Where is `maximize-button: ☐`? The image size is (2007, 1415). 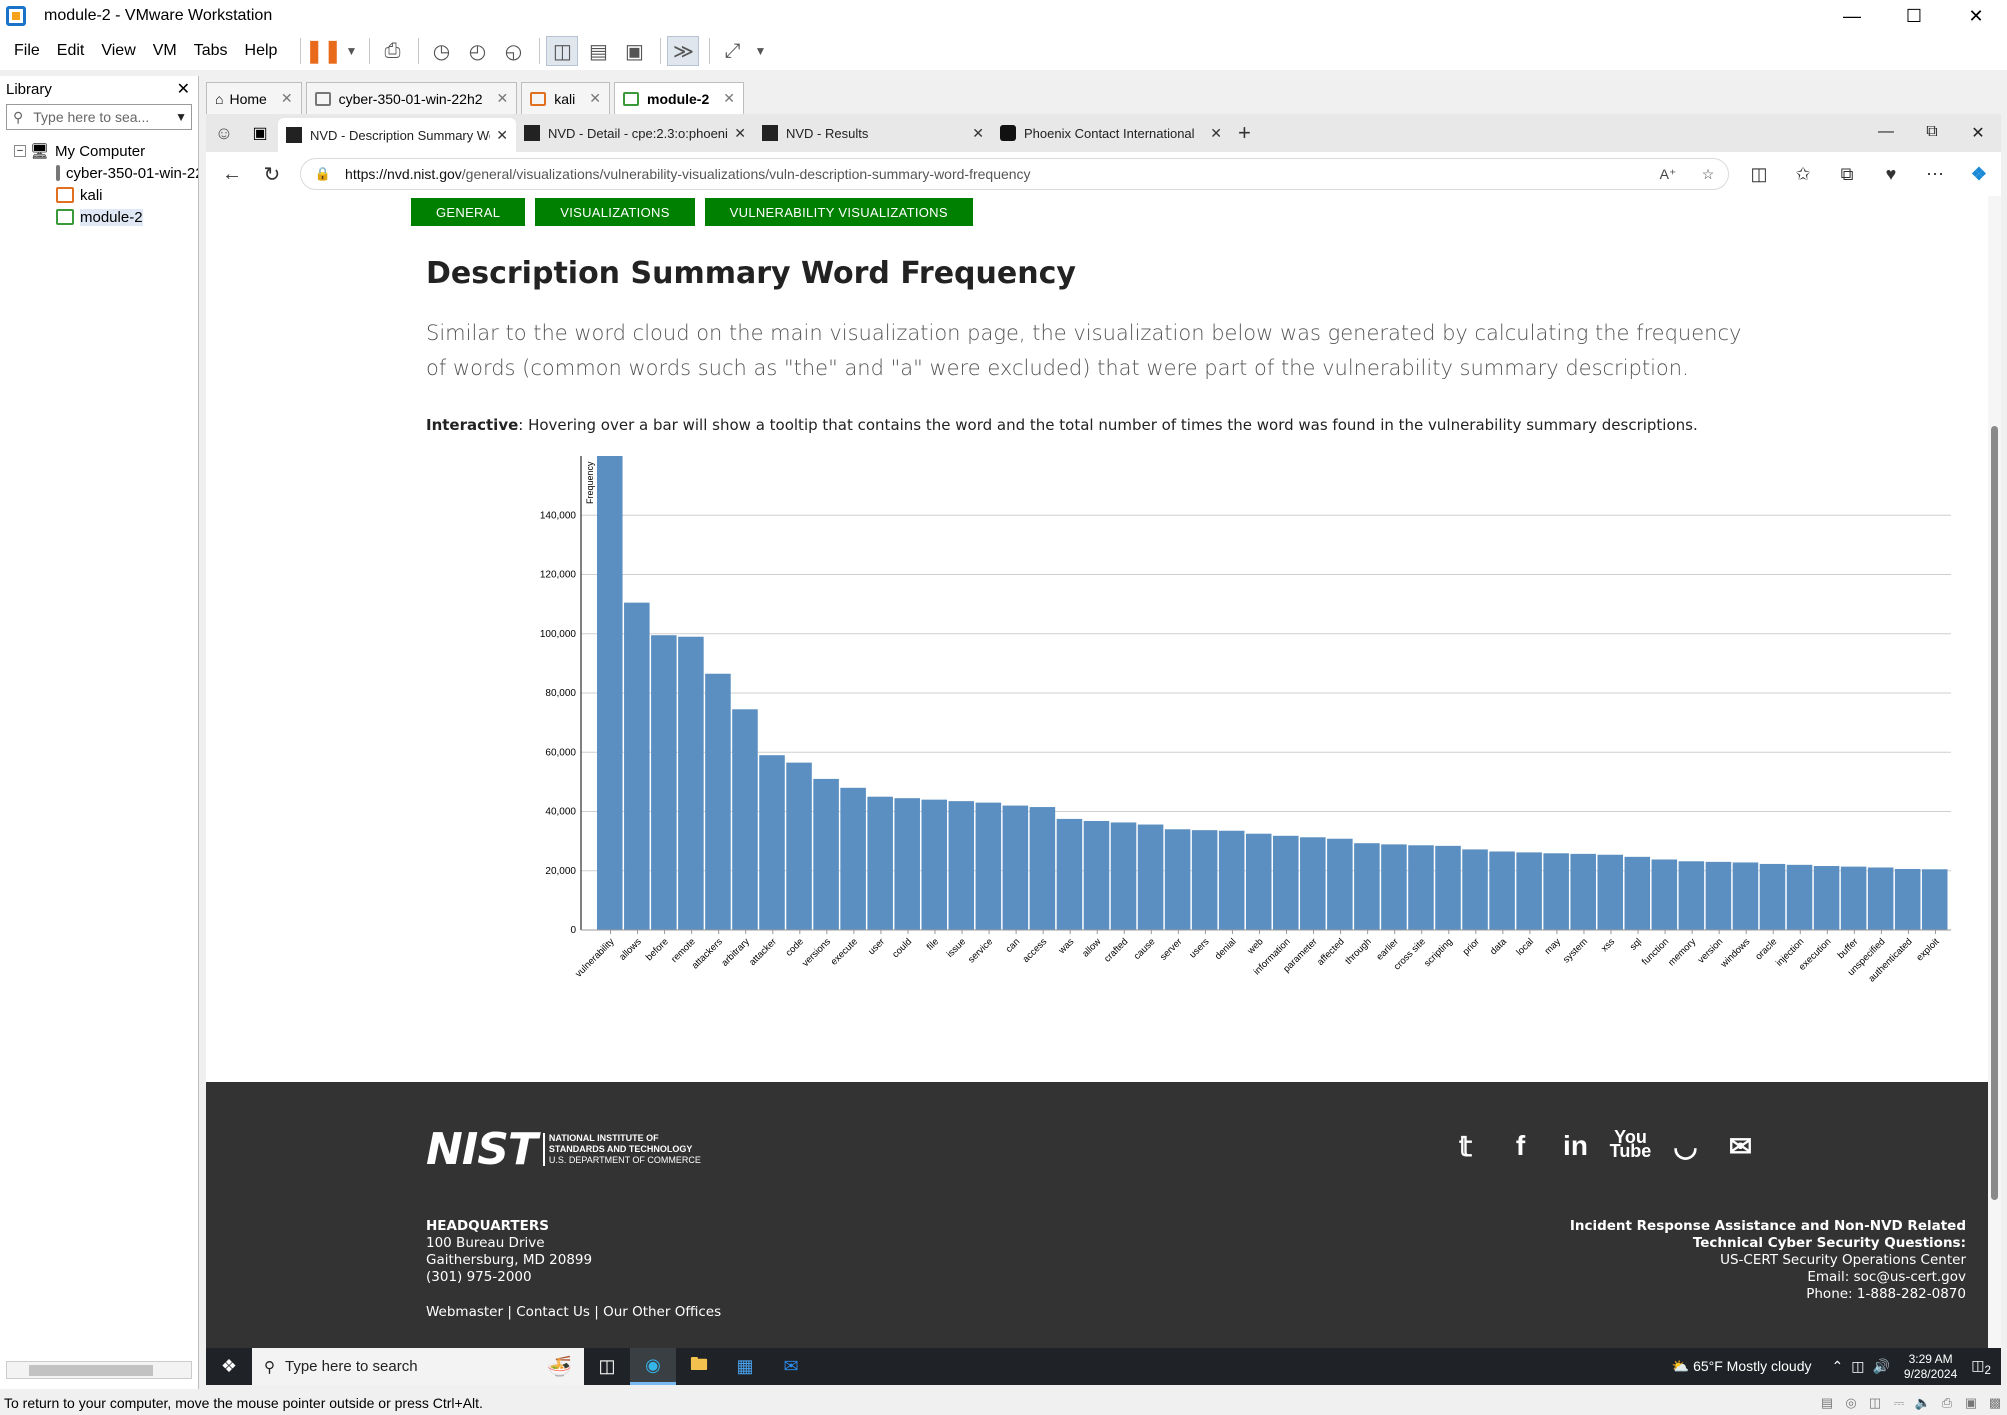
maximize-button: ☐ is located at coordinates (1914, 16).